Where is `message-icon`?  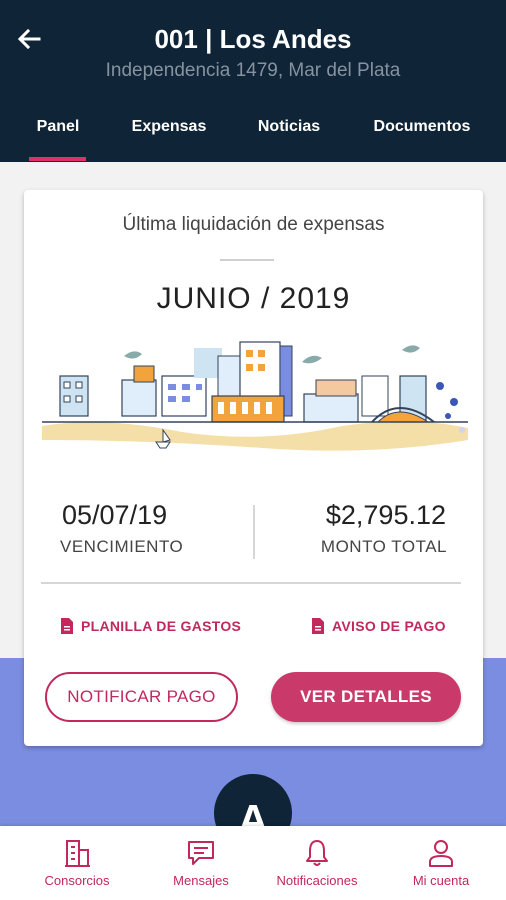
message-icon is located at coordinates (201, 853).